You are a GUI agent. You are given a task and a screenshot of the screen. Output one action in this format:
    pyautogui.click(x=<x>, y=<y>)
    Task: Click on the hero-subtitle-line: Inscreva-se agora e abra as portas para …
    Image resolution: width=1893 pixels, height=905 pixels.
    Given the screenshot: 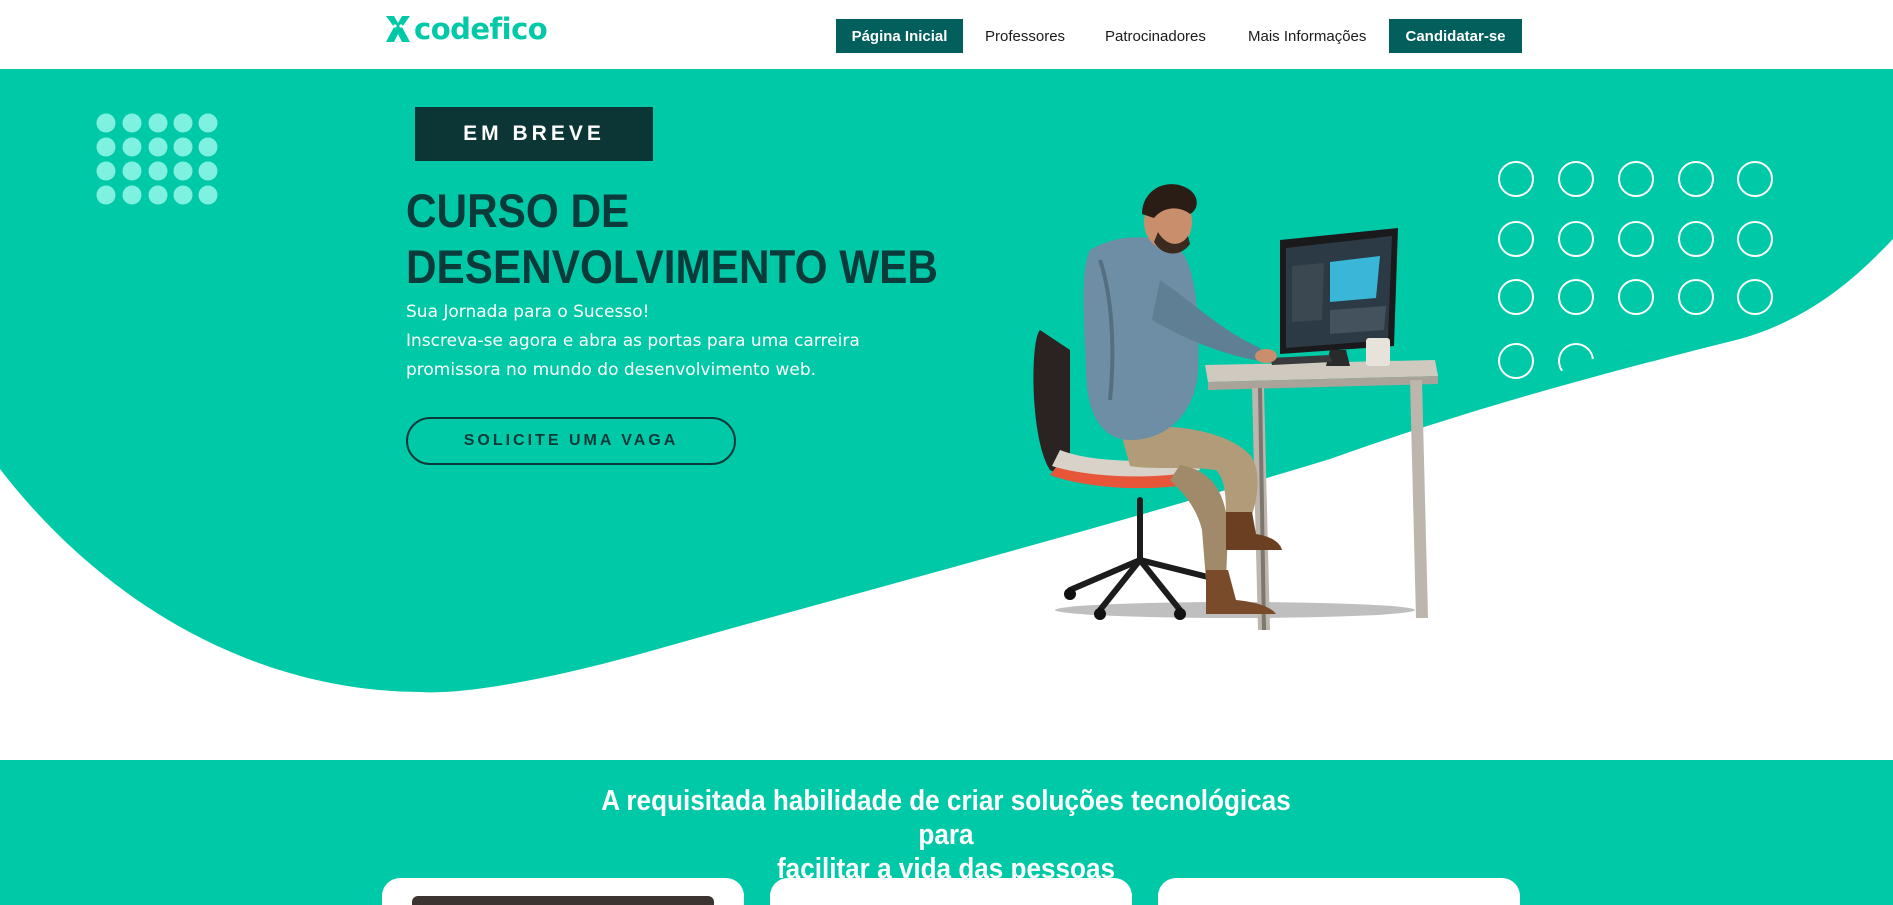 What is the action you would take?
    pyautogui.click(x=633, y=341)
    